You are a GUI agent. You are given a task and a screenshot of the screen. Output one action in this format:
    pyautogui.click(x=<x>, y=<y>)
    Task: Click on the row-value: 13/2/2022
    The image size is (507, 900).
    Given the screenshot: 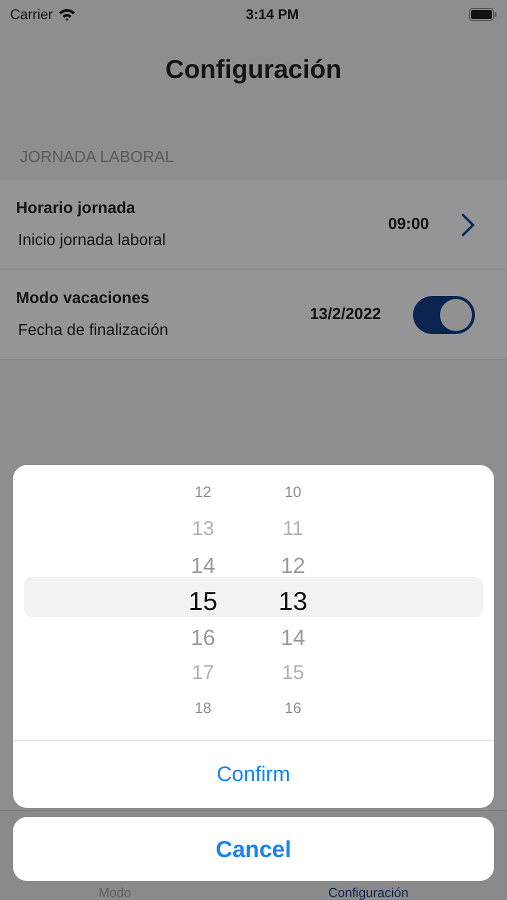 What is the action you would take?
    pyautogui.click(x=345, y=314)
    